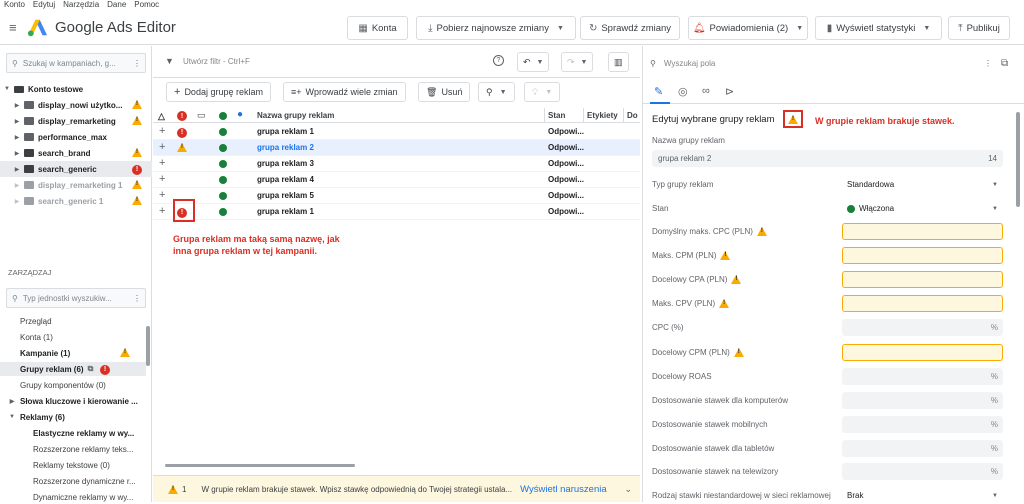  I want to click on entity-type-search-input: ⚲ Typ jednostki wyszukiw... ⋮, so click(76, 298).